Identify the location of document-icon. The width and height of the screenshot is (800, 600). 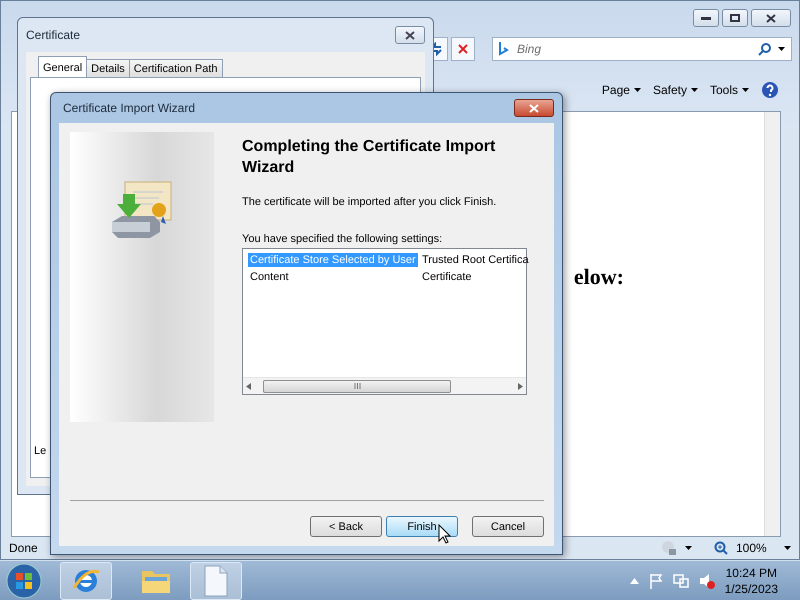
(216, 580).